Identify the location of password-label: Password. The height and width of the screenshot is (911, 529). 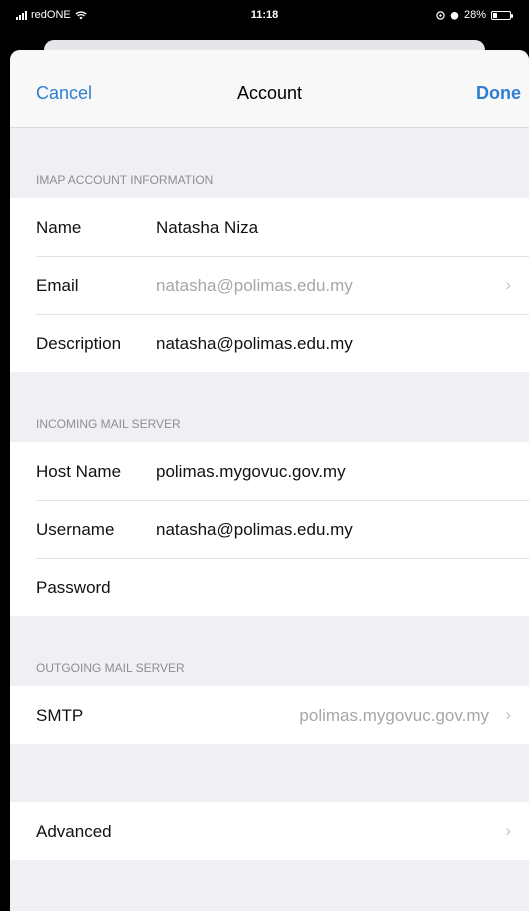
(73, 587).